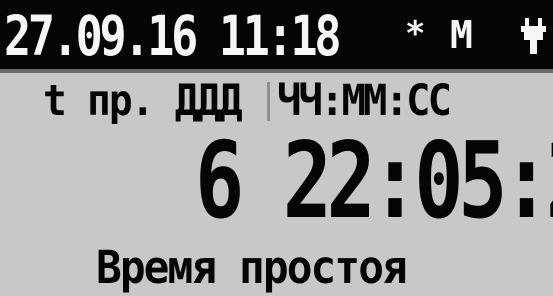 The width and height of the screenshot is (553, 296). I want to click on header-separator, so click(268, 101).